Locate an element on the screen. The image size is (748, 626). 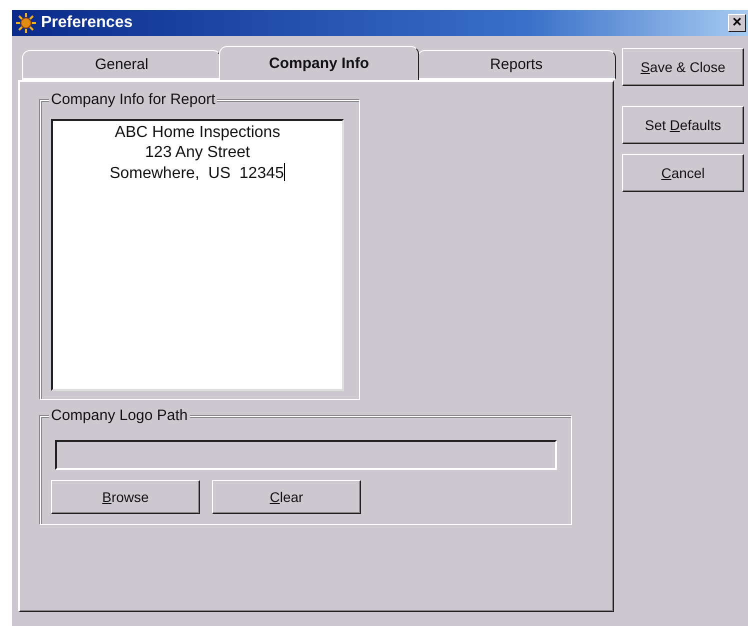
group-label: Company Logo Path is located at coordinates (119, 415).